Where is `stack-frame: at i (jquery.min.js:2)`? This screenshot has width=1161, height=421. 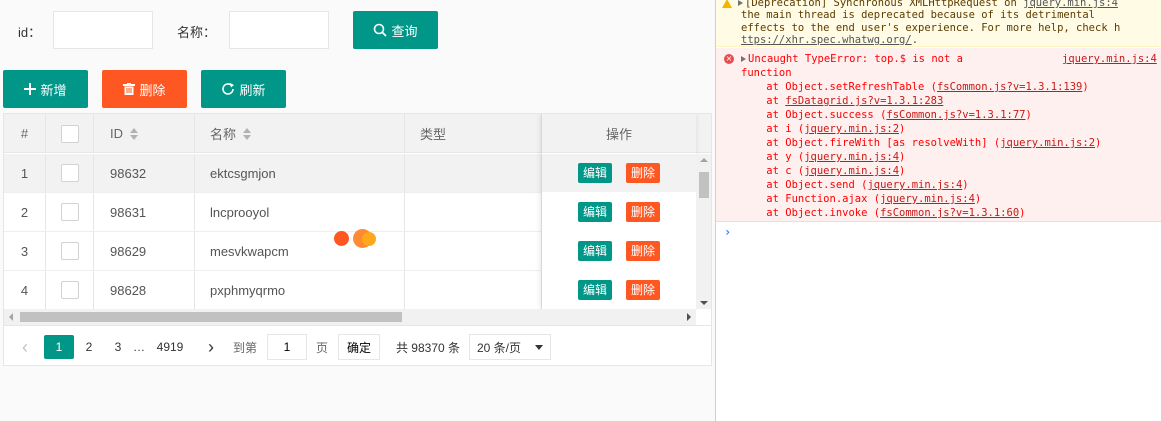 stack-frame: at i (jquery.min.js:2) is located at coordinates (823, 129).